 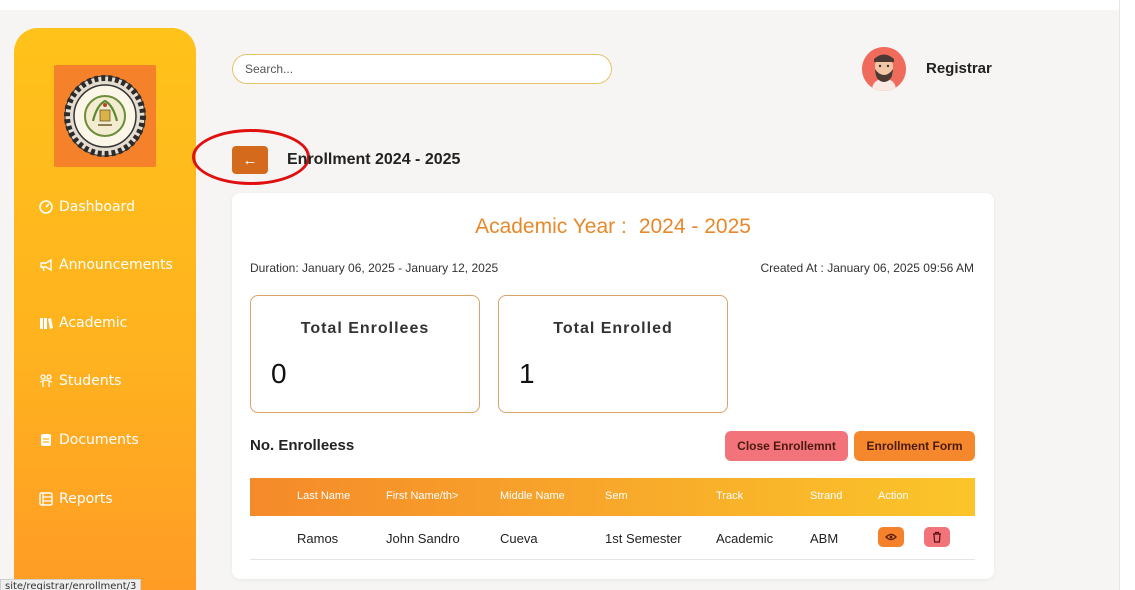 I want to click on column-header: Middle Name, so click(x=532, y=496).